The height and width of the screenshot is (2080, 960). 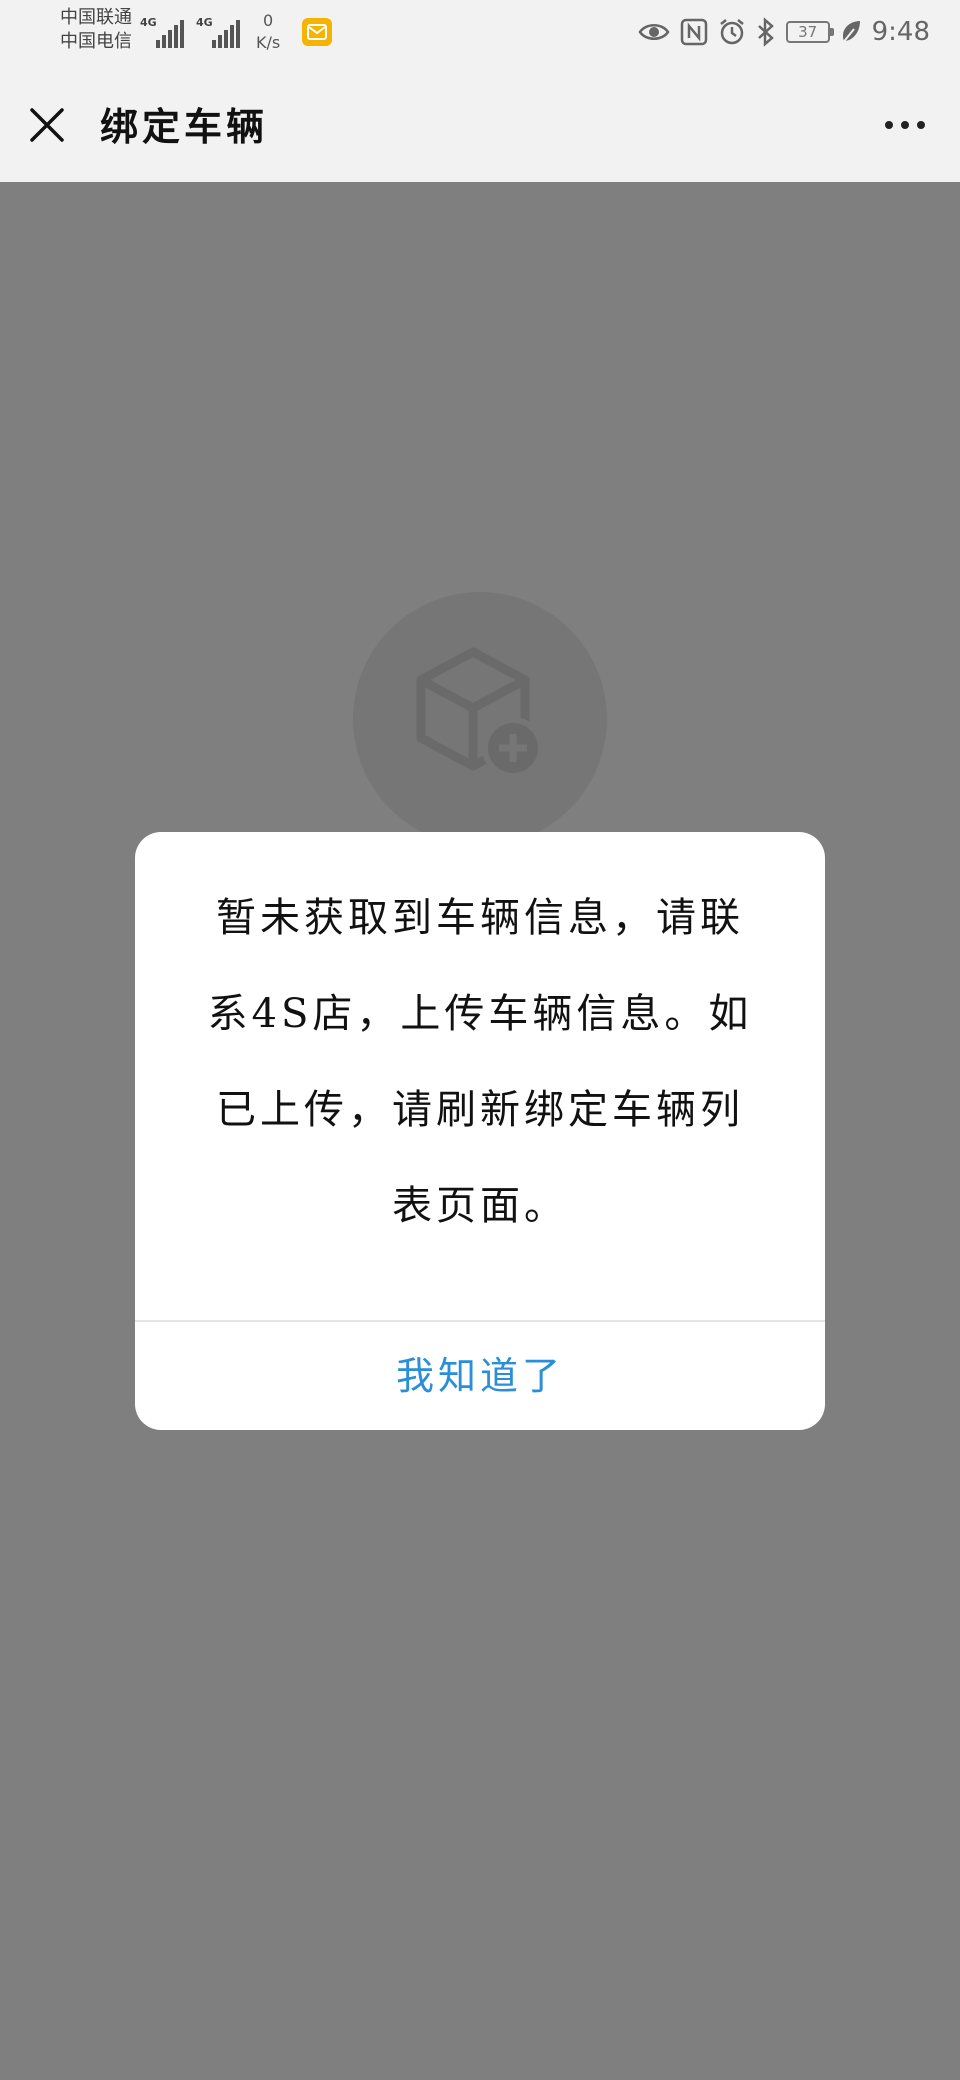 What do you see at coordinates (480, 1376) in the screenshot?
I see `acknowledge-button: 我知道了` at bounding box center [480, 1376].